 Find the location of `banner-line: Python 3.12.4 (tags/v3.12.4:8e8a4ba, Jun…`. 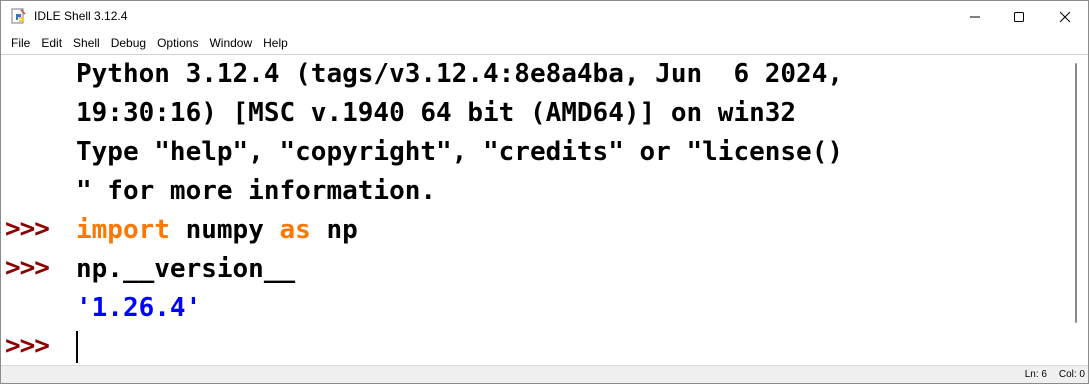

banner-line: Python 3.12.4 (tags/v3.12.4:8e8a4ba, Jun… is located at coordinates (460, 74).